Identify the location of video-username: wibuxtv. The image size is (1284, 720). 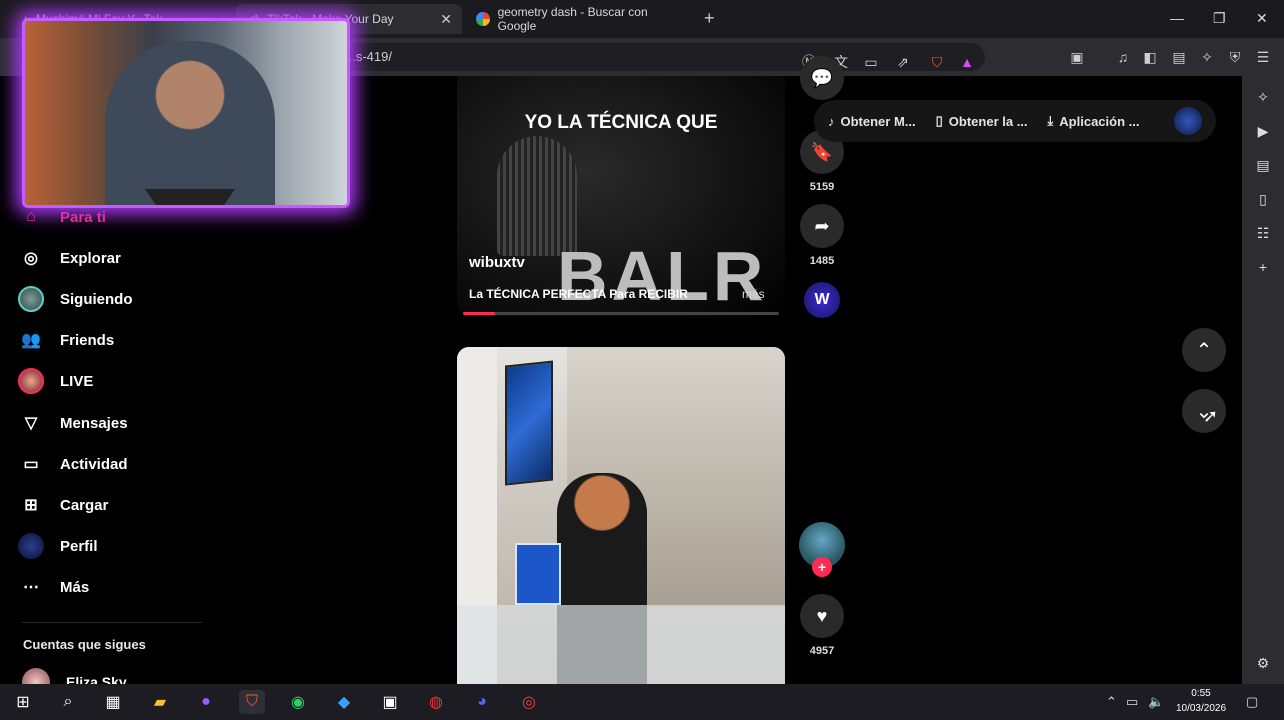
(497, 262).